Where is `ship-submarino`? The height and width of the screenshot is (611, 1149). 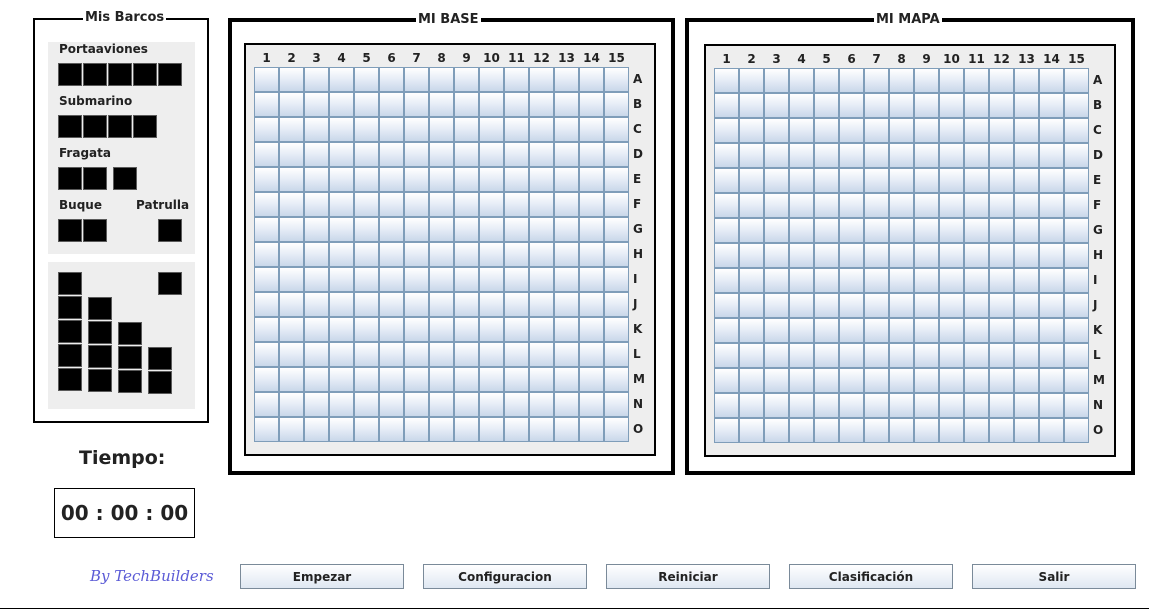 ship-submarino is located at coordinates (107, 126).